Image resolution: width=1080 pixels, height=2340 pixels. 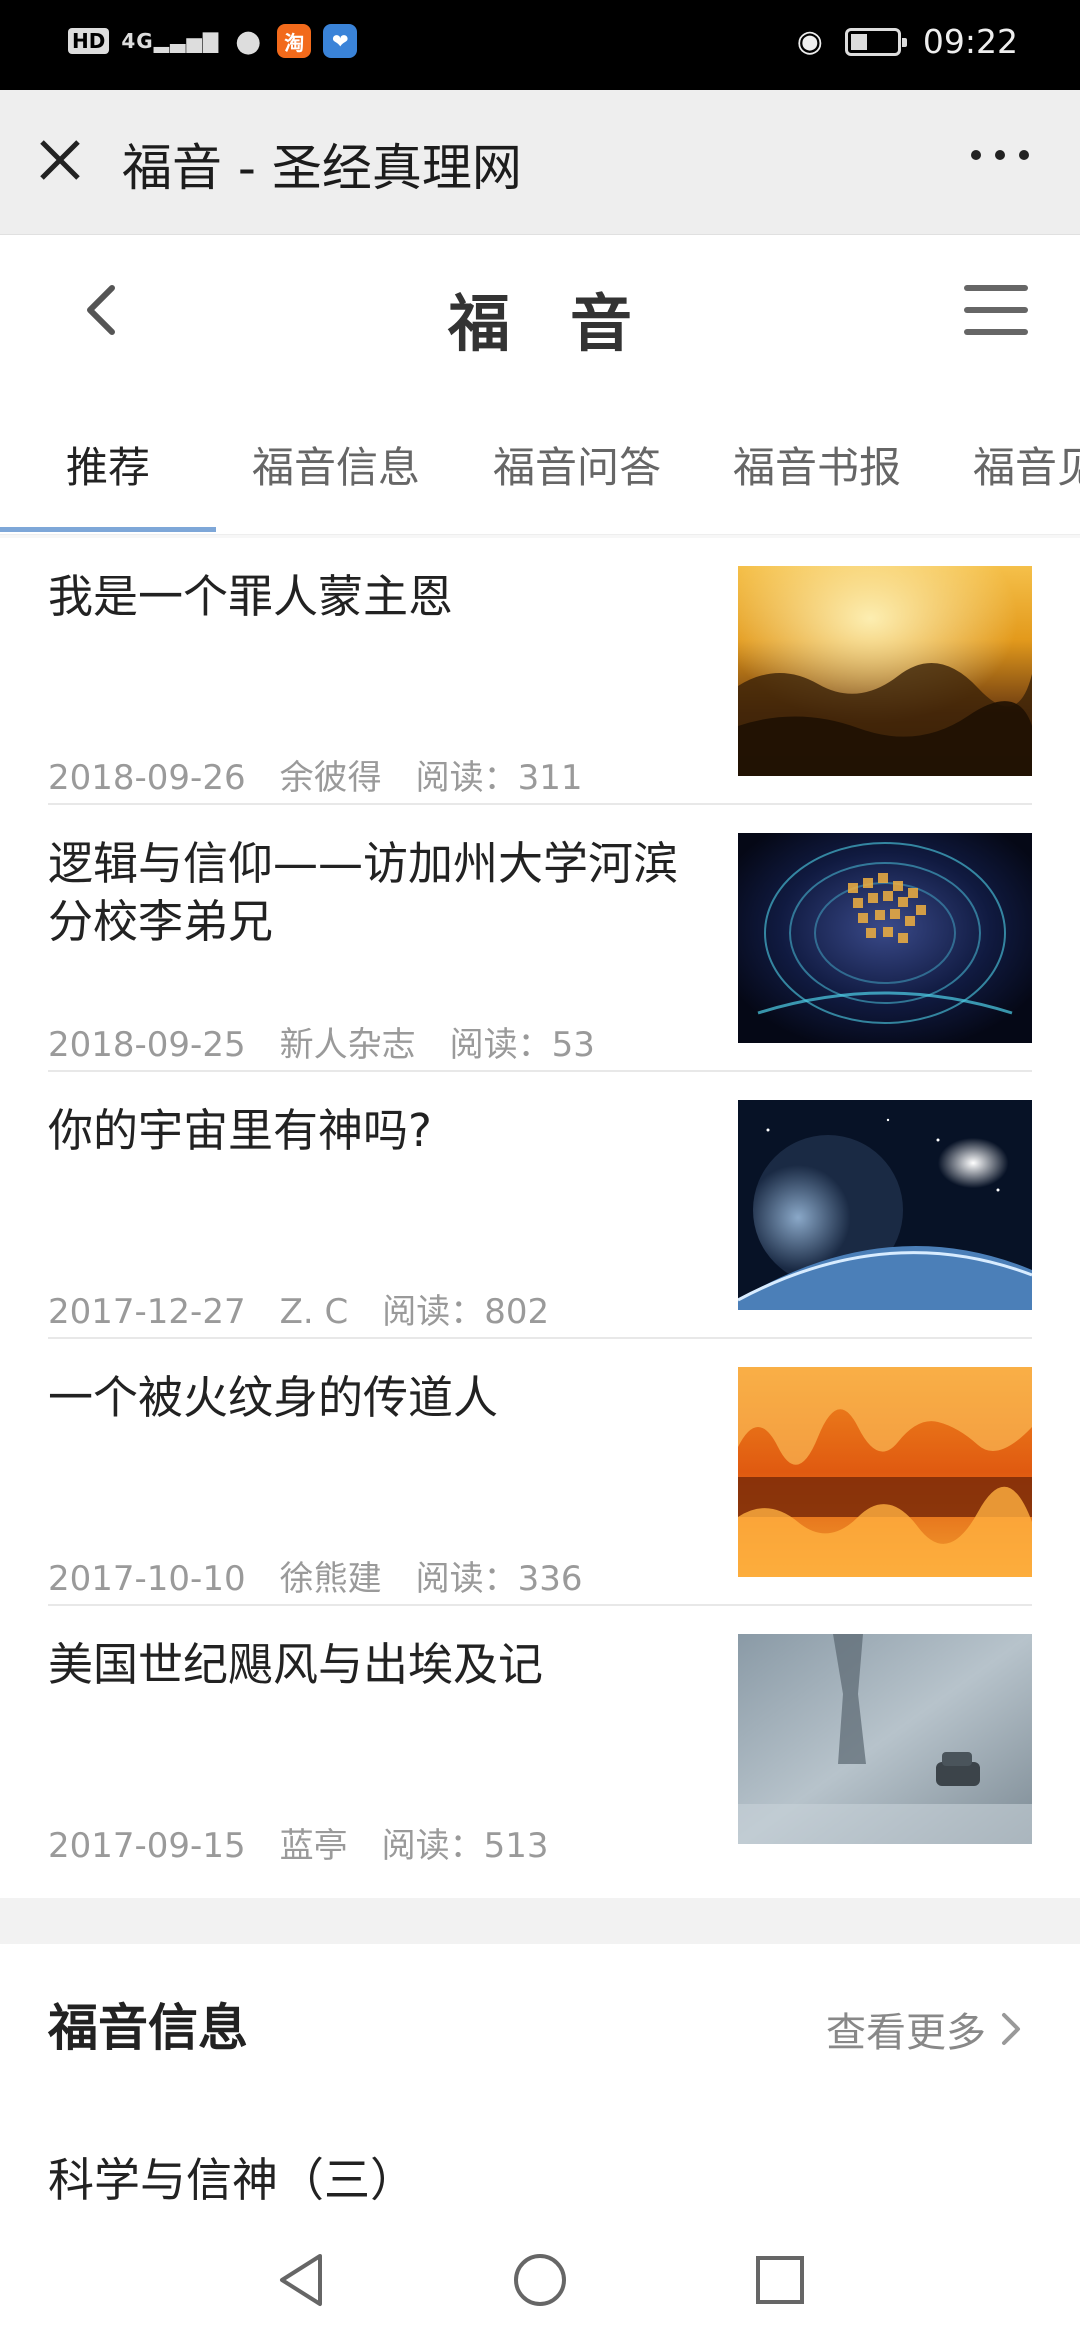 I want to click on system-nav-bar, so click(x=540, y=2280).